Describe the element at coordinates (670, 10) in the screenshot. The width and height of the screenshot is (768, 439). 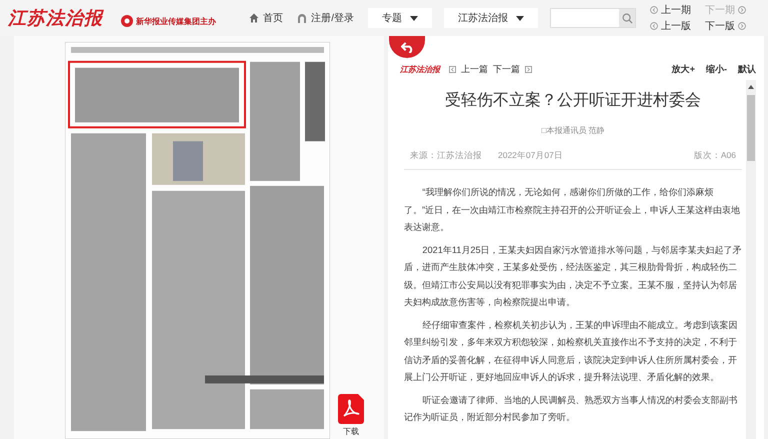
I see `issue-nav-link: 上一期` at that location.